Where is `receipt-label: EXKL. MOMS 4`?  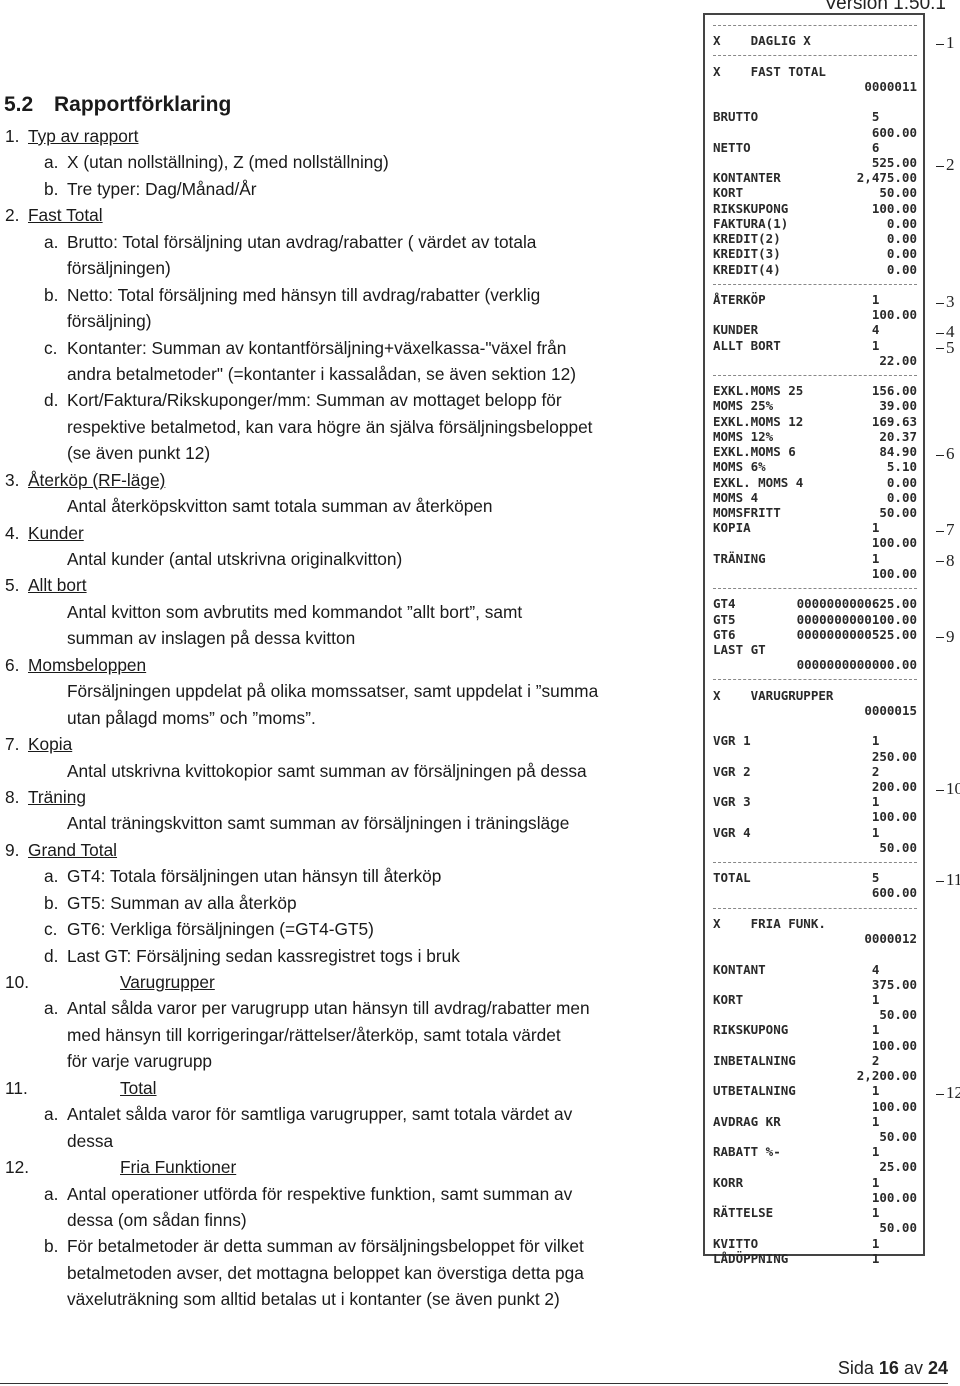
receipt-label: EXKL. MOMS 4 is located at coordinates (758, 482).